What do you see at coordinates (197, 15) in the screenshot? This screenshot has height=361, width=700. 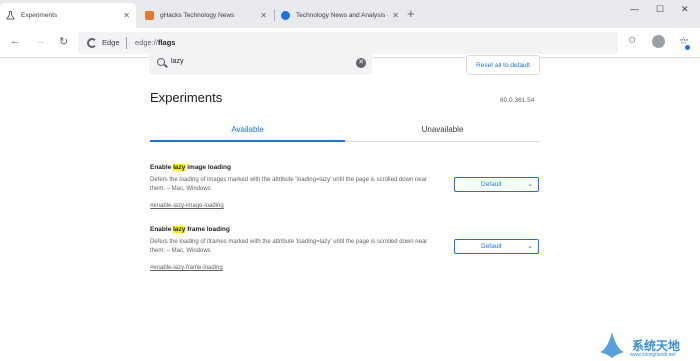 I see `tab-title: gHacks Technology News` at bounding box center [197, 15].